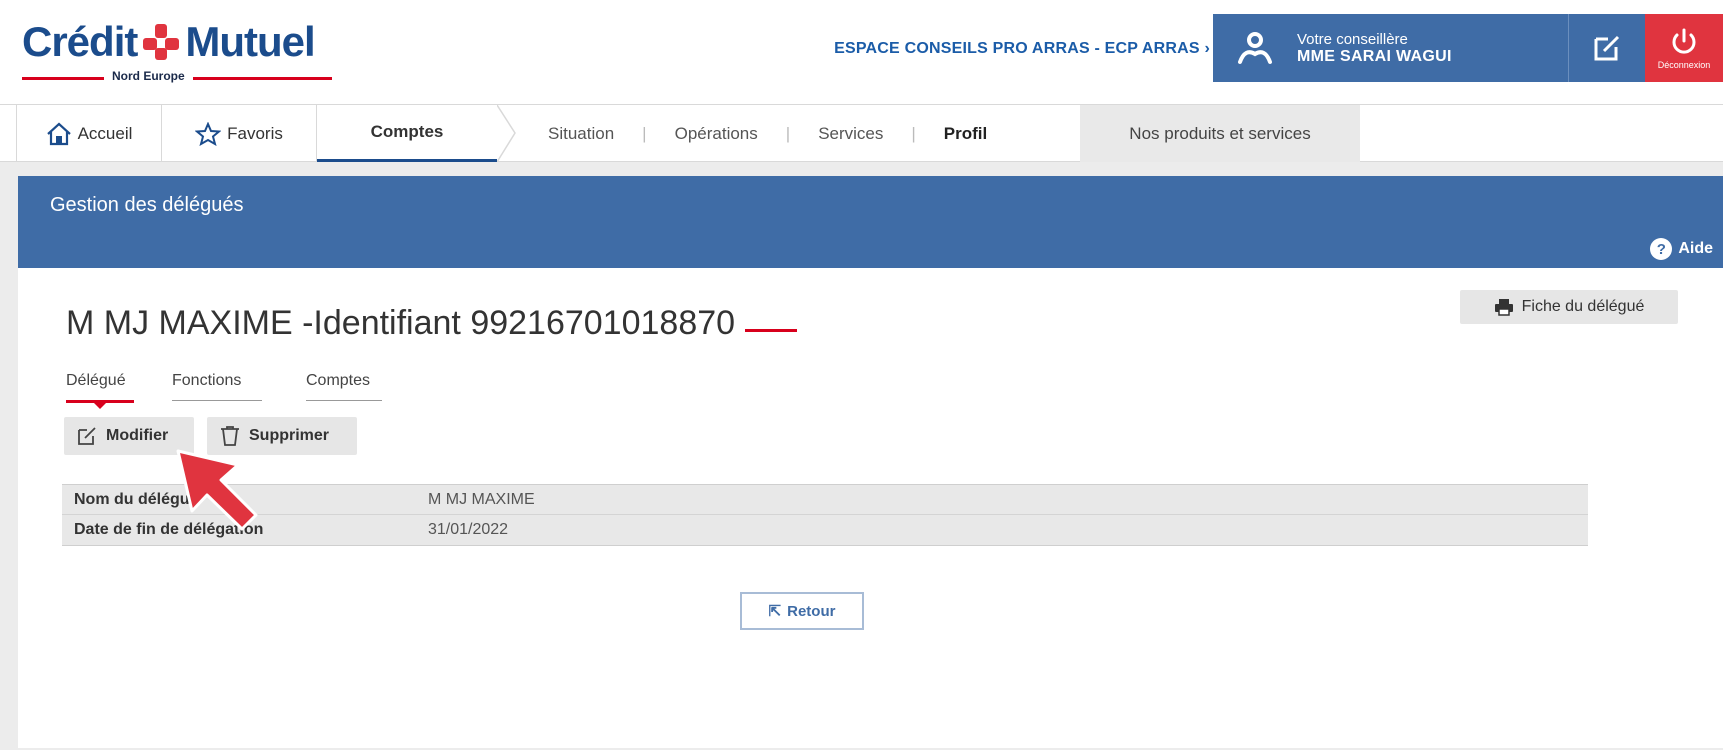  I want to click on nav-favorites: Favoris, so click(239, 133).